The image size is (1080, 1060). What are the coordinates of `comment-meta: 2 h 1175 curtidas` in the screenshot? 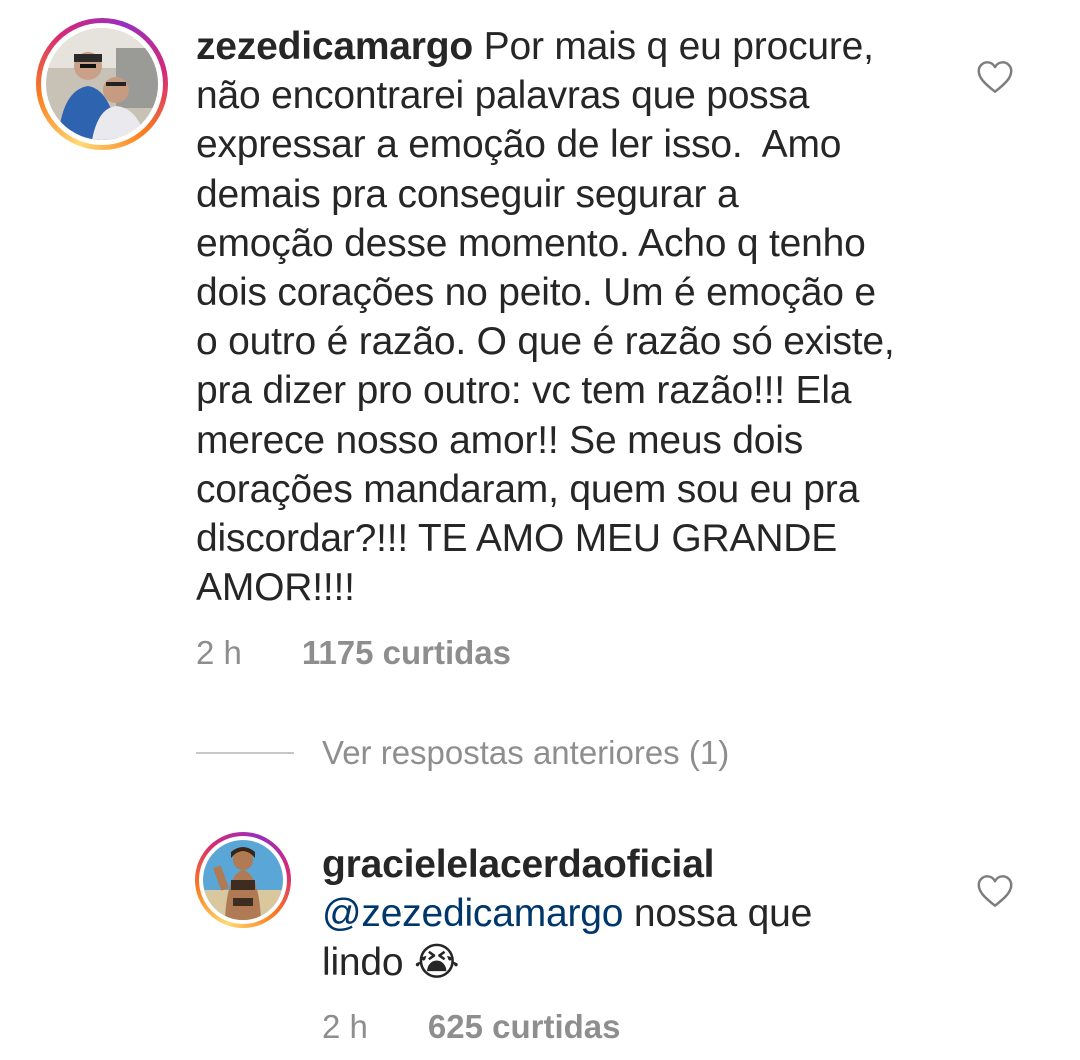 It's located at (353, 653).